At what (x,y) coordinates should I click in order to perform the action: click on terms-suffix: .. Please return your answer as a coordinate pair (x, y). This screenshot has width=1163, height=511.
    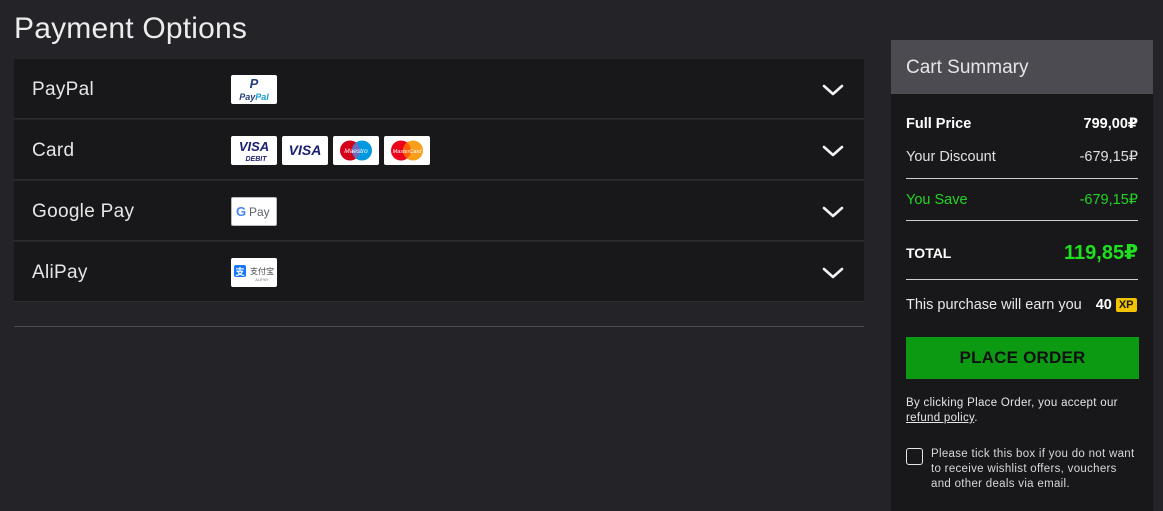
    Looking at the image, I should click on (976, 418).